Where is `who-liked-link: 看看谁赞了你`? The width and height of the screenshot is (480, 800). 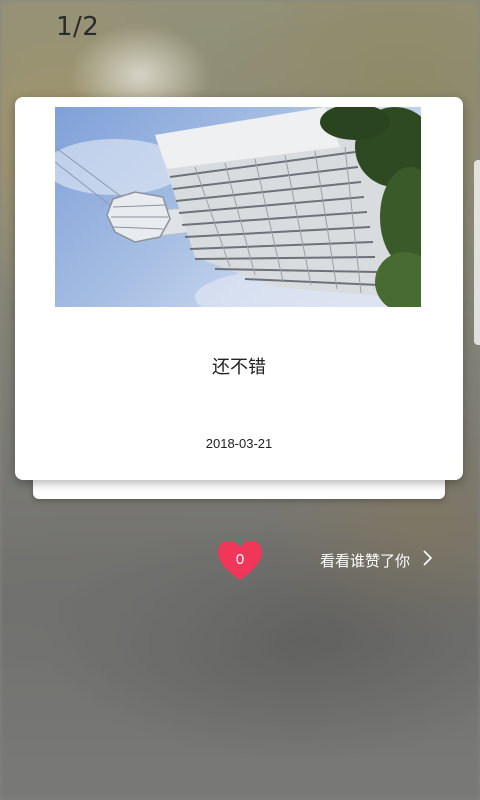 who-liked-link: 看看谁赞了你 is located at coordinates (376, 560).